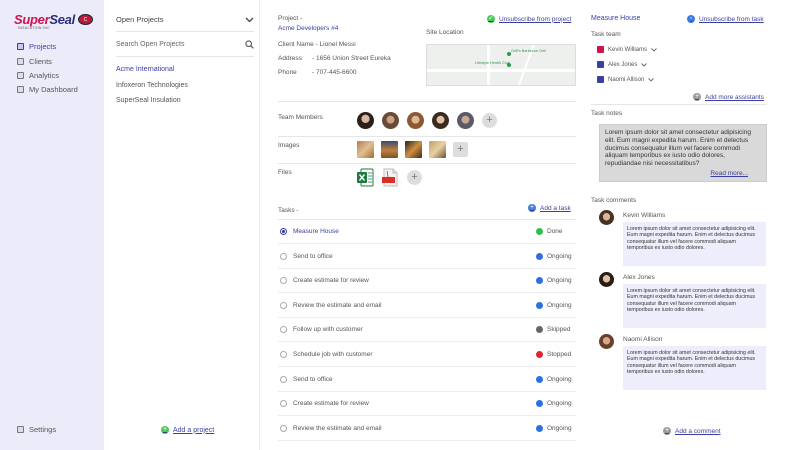 This screenshot has width=800, height=450. Describe the element at coordinates (185, 44) in the screenshot. I see `search-input: Search Open Projects` at that location.